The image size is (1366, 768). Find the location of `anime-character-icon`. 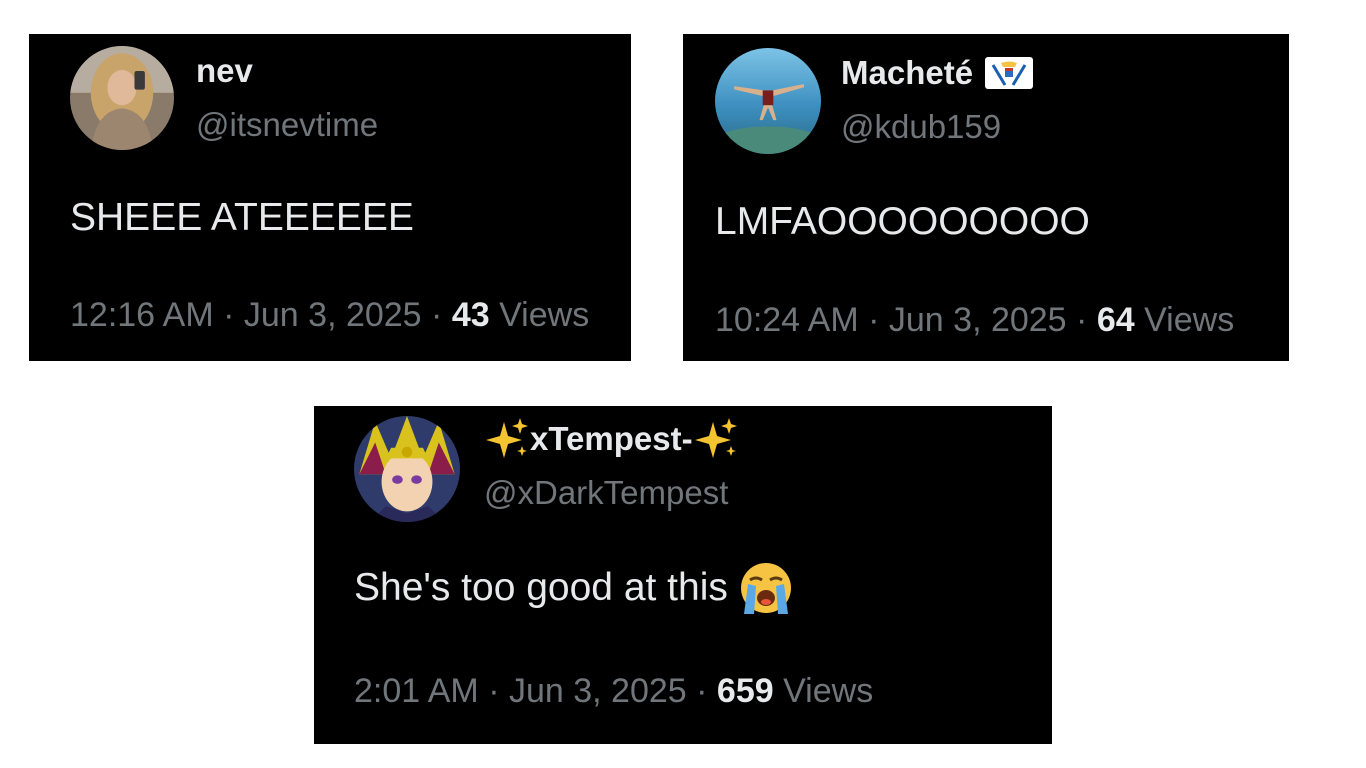

anime-character-icon is located at coordinates (407, 469).